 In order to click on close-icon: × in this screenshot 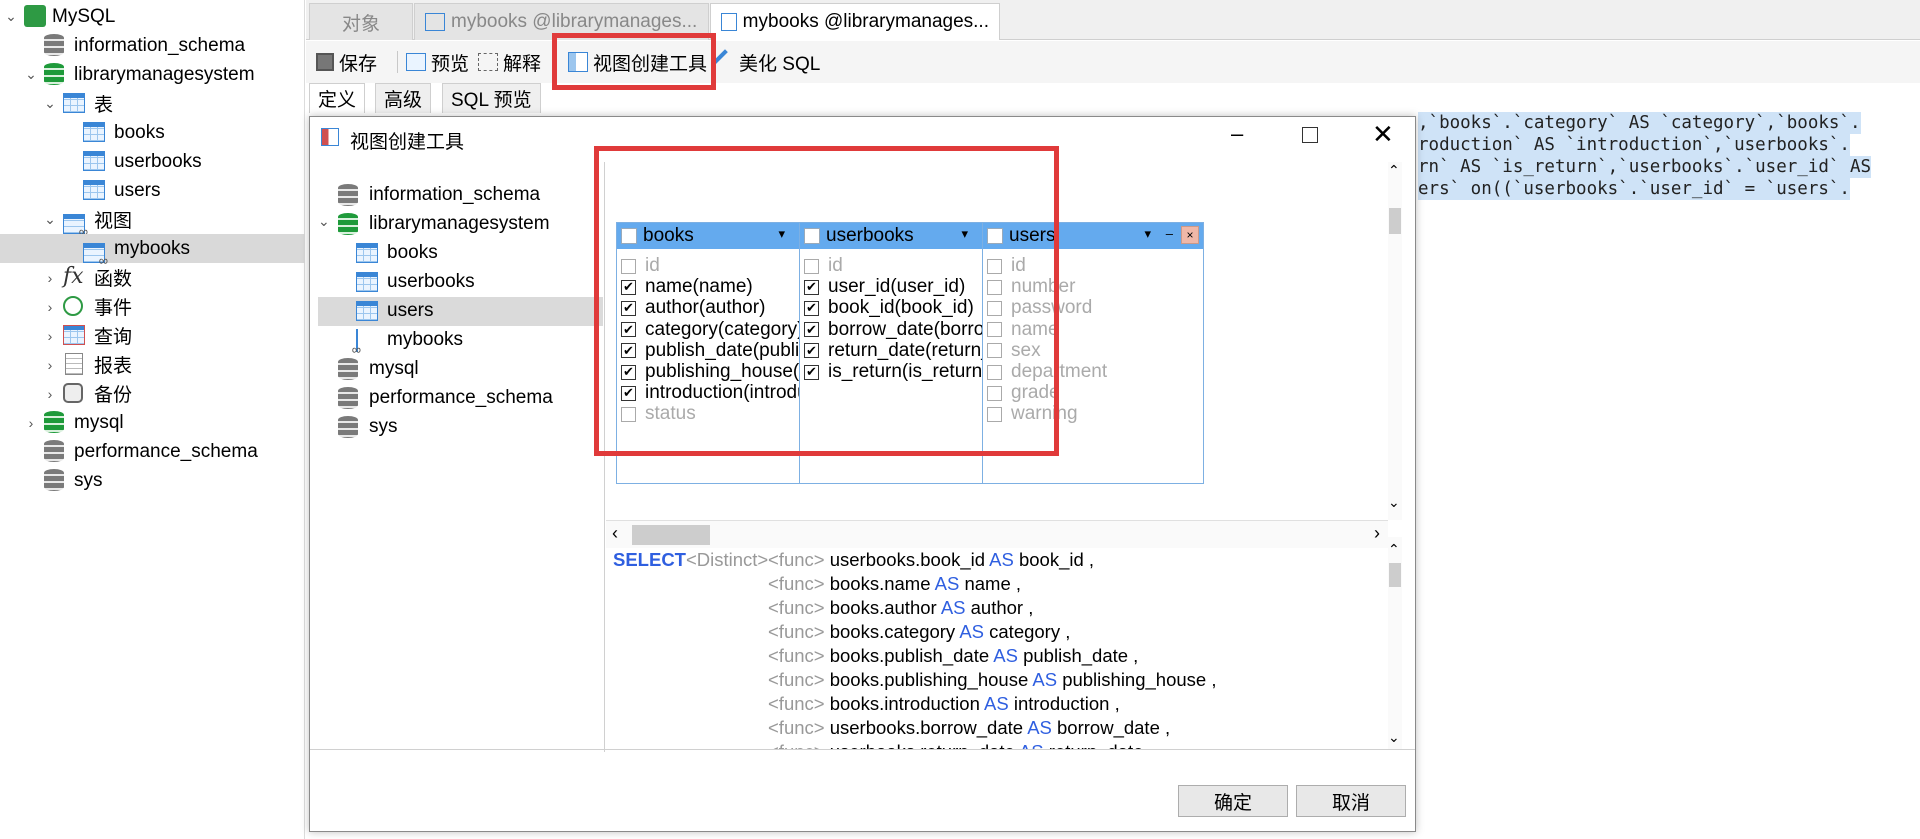, I will do `click(1190, 235)`.